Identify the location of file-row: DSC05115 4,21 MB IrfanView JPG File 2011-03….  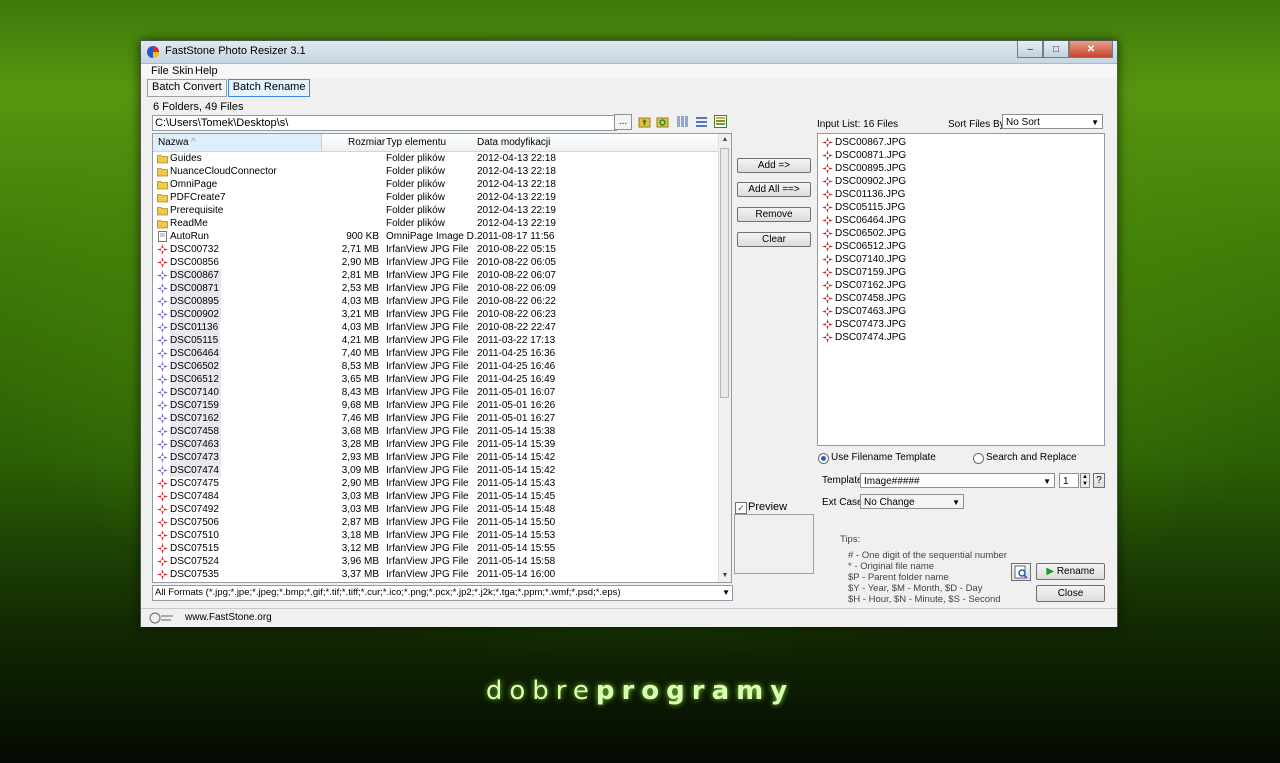
(436, 340).